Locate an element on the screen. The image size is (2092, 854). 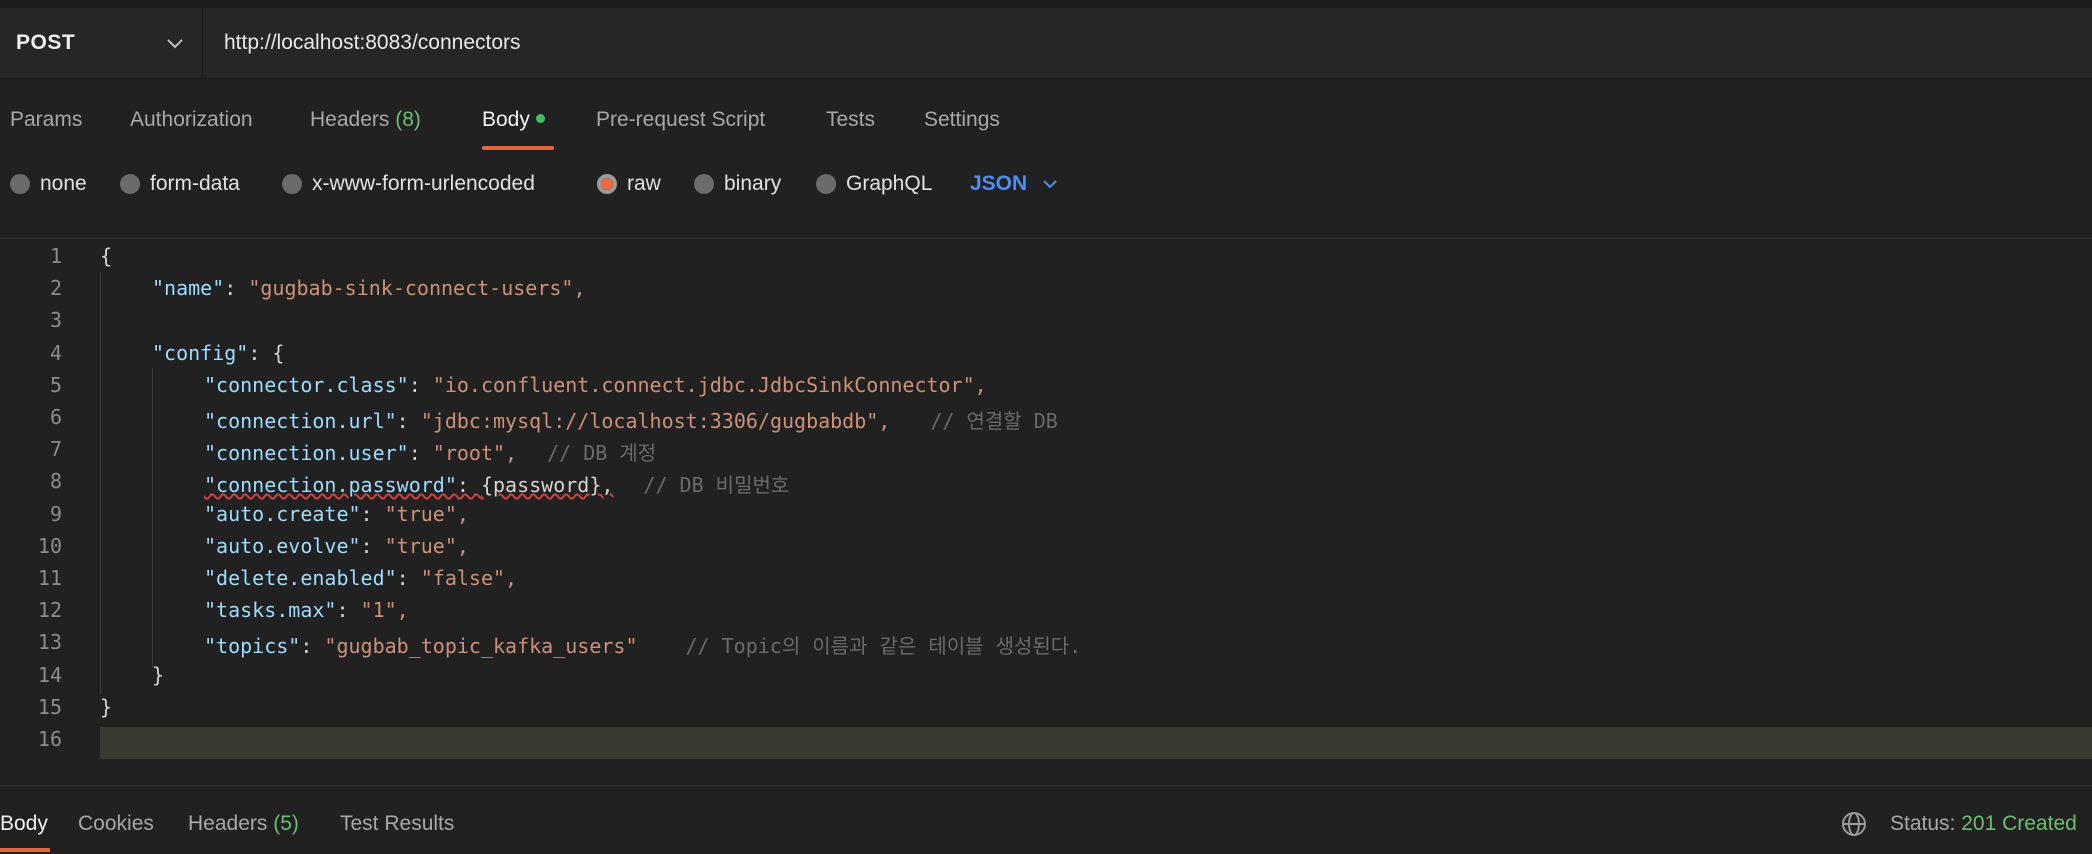
body-modified-dot is located at coordinates (540, 118).